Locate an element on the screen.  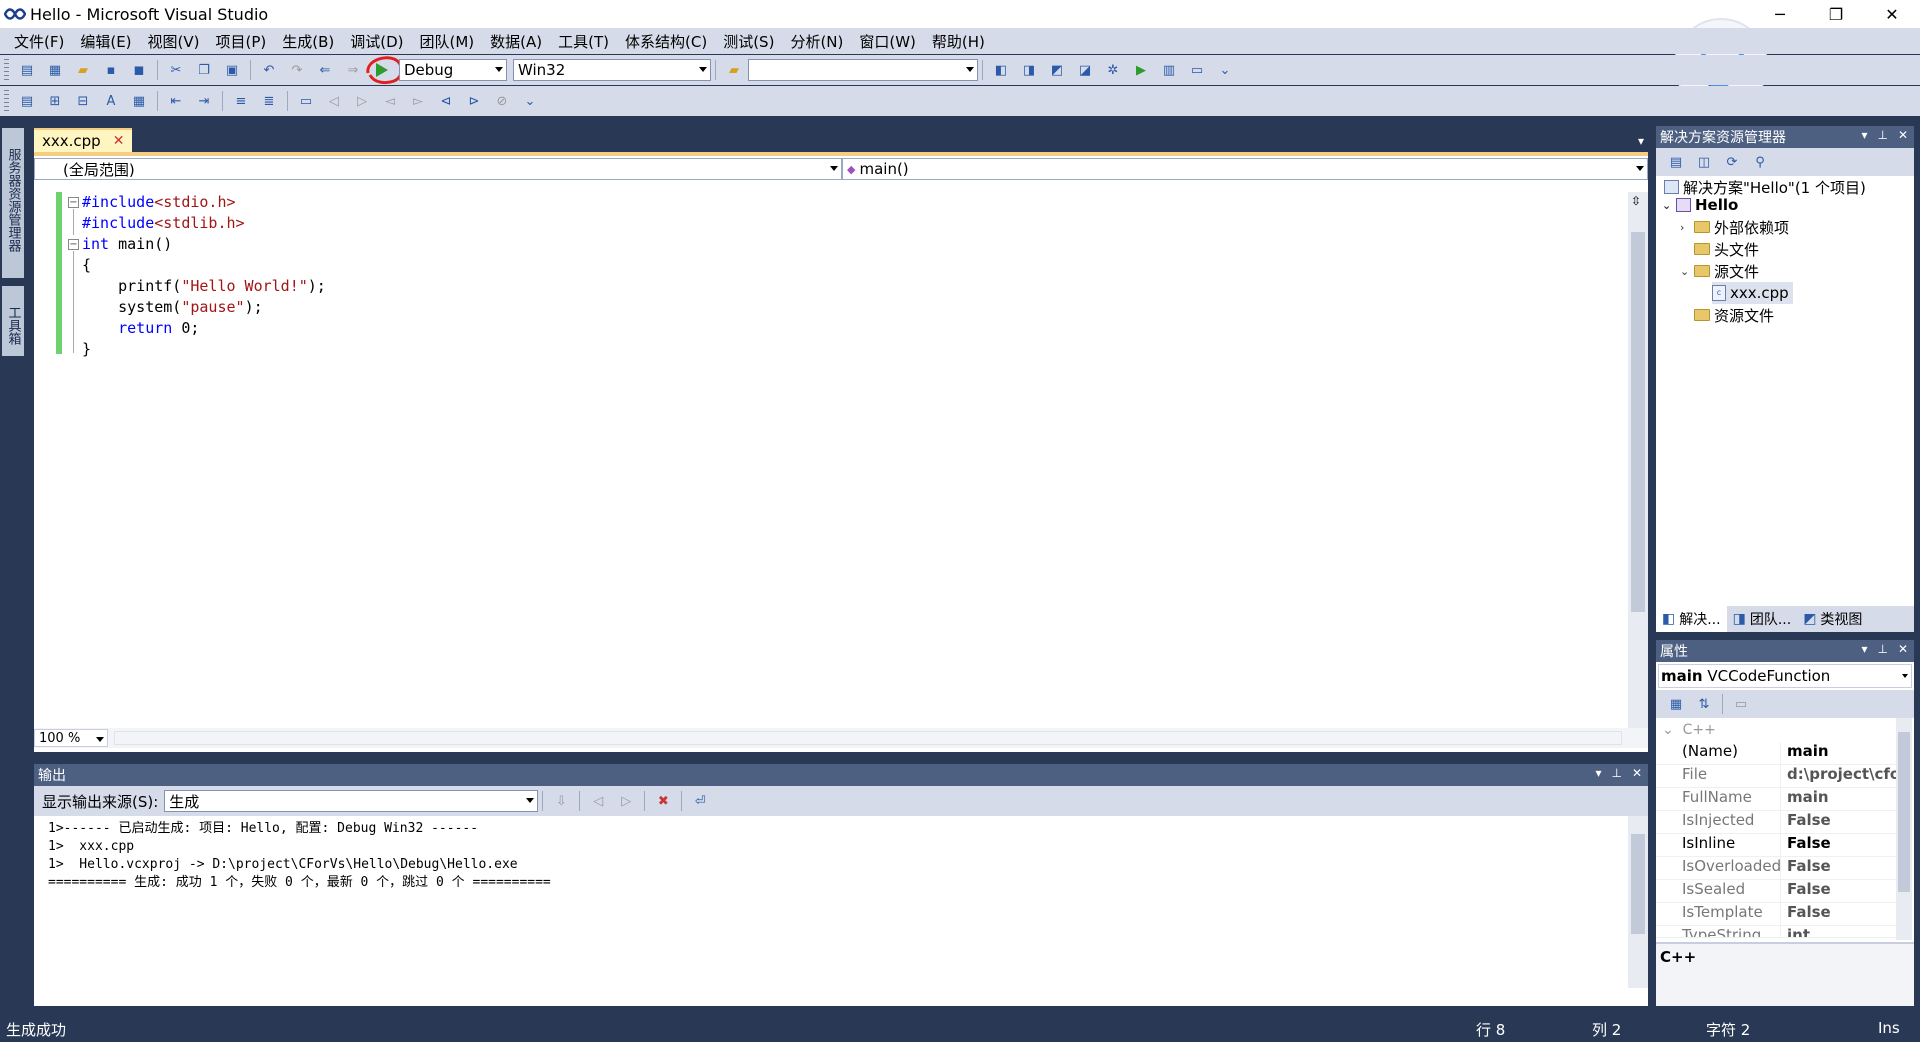
previous-bookmark-in-folder-icon: ◅ is located at coordinates (390, 101).